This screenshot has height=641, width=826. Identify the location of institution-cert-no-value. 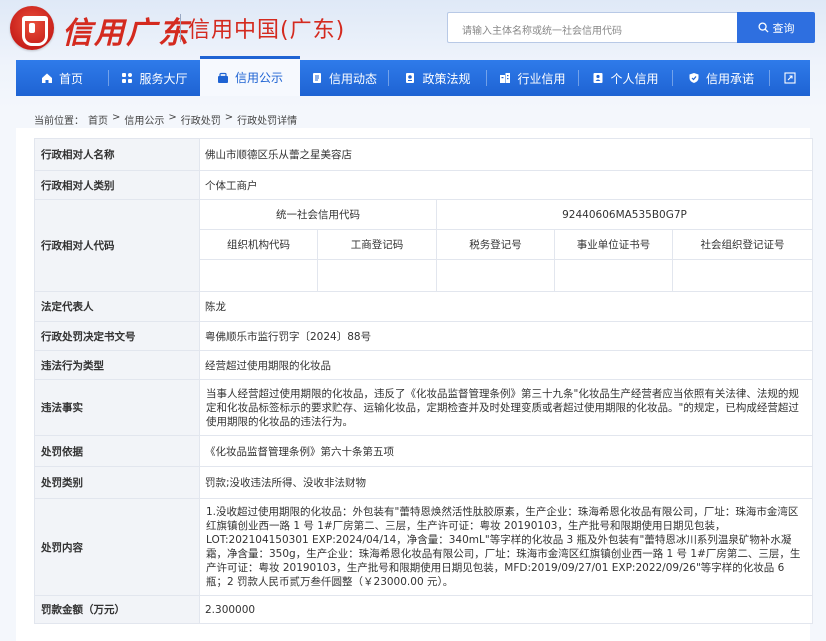
(613, 275).